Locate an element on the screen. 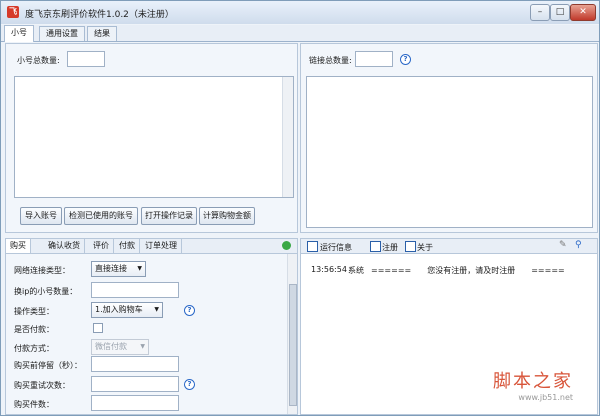 The height and width of the screenshot is (416, 600). tab-confirm-receipt: 确认收货 is located at coordinates (64, 246).